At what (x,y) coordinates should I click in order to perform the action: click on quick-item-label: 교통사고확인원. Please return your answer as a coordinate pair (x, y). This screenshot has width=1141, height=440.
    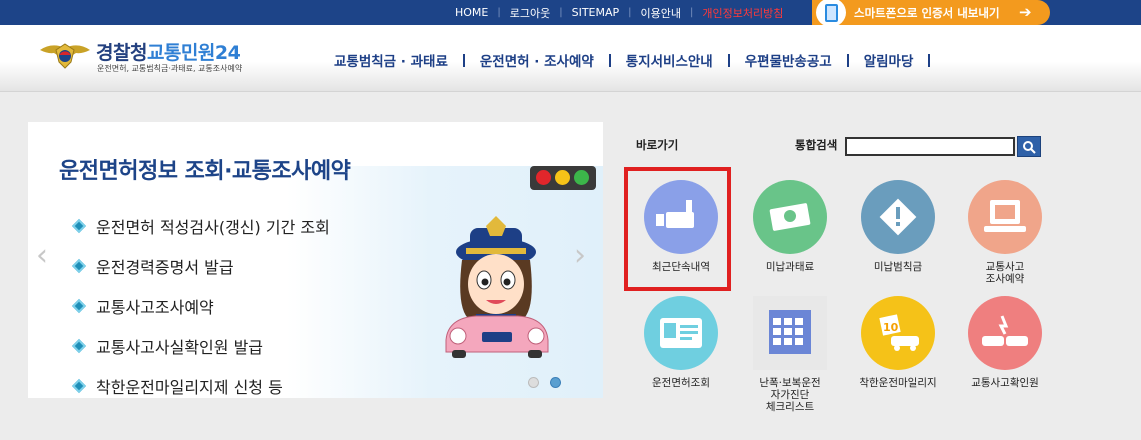
    Looking at the image, I should click on (1005, 383).